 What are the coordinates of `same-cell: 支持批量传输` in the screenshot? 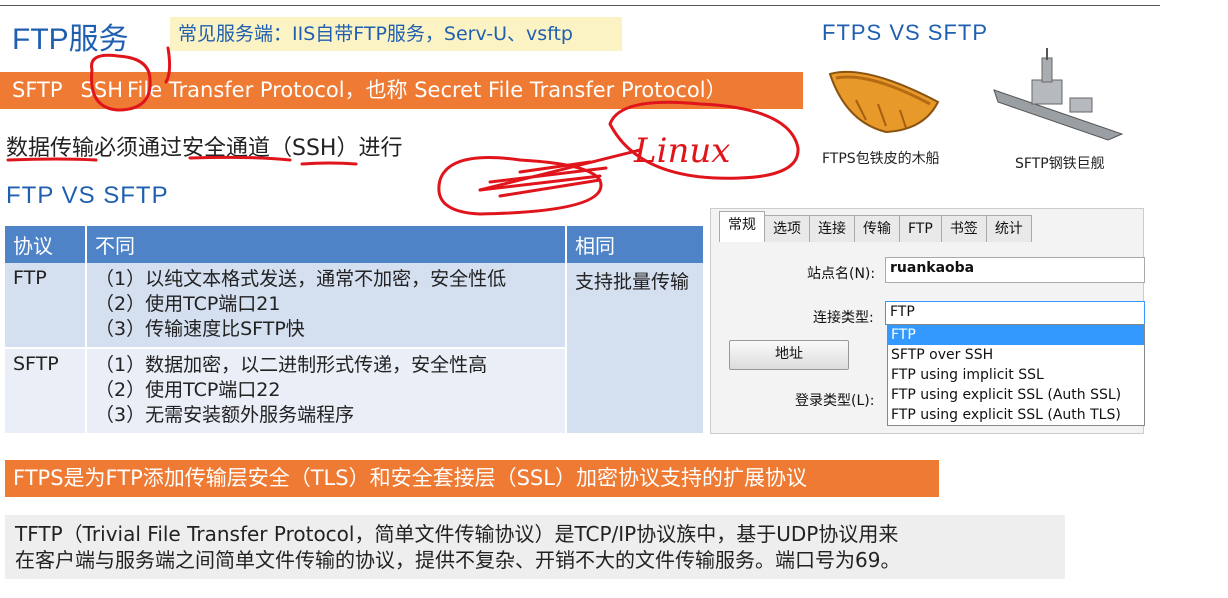 It's located at (635, 349).